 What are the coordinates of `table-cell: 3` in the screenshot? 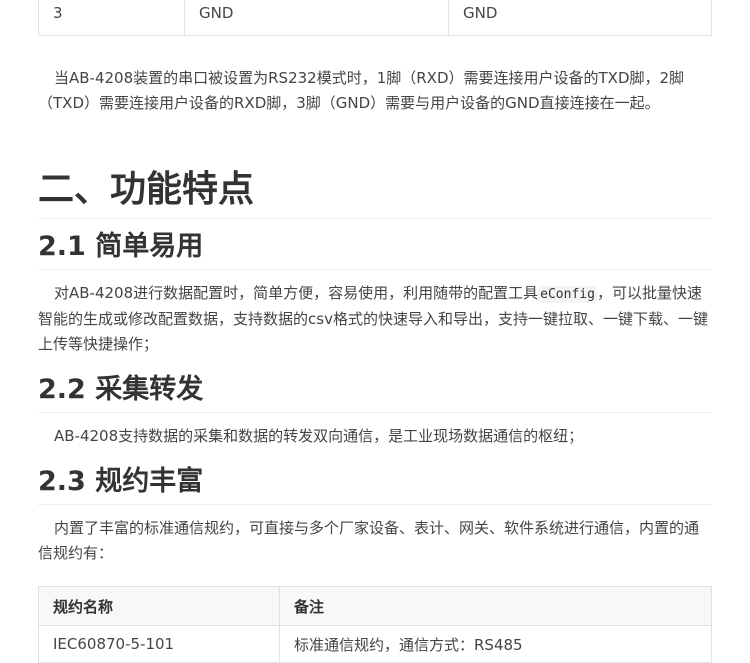 It's located at (111, 18).